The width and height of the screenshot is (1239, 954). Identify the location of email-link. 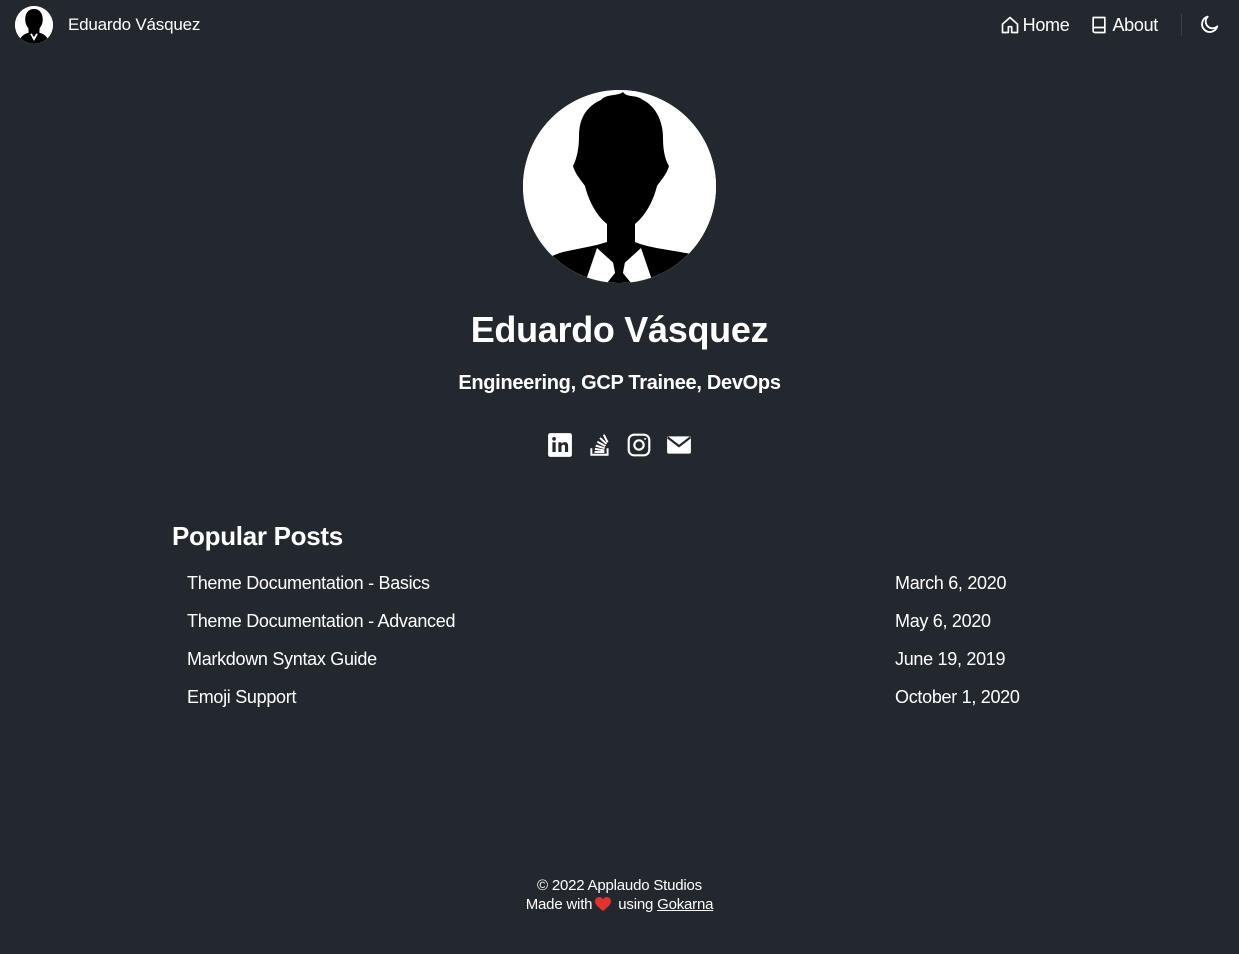
(679, 447).